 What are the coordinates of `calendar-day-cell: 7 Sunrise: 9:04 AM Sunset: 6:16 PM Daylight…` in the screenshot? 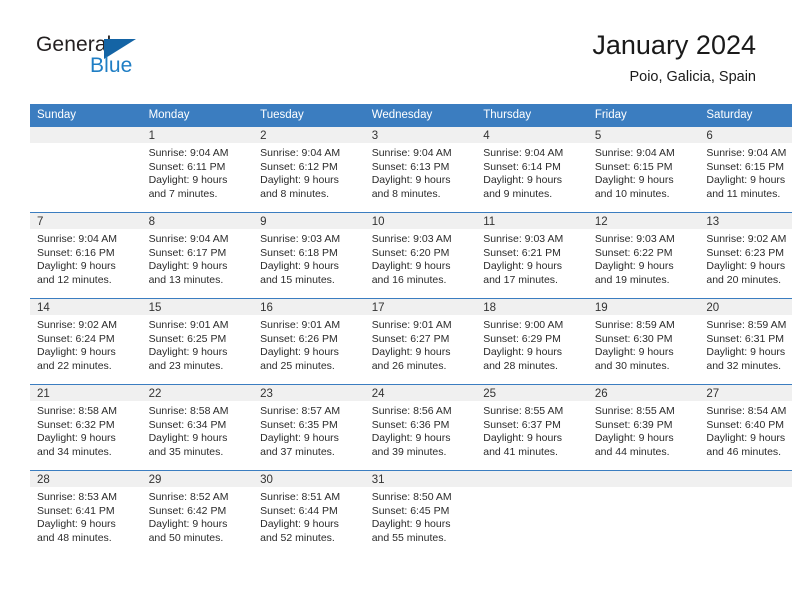 It's located at (86, 255).